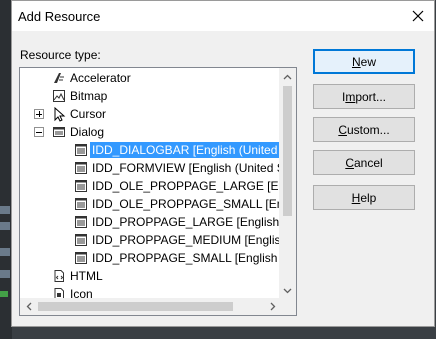 The width and height of the screenshot is (436, 339). I want to click on collapse-icon, so click(39, 132).